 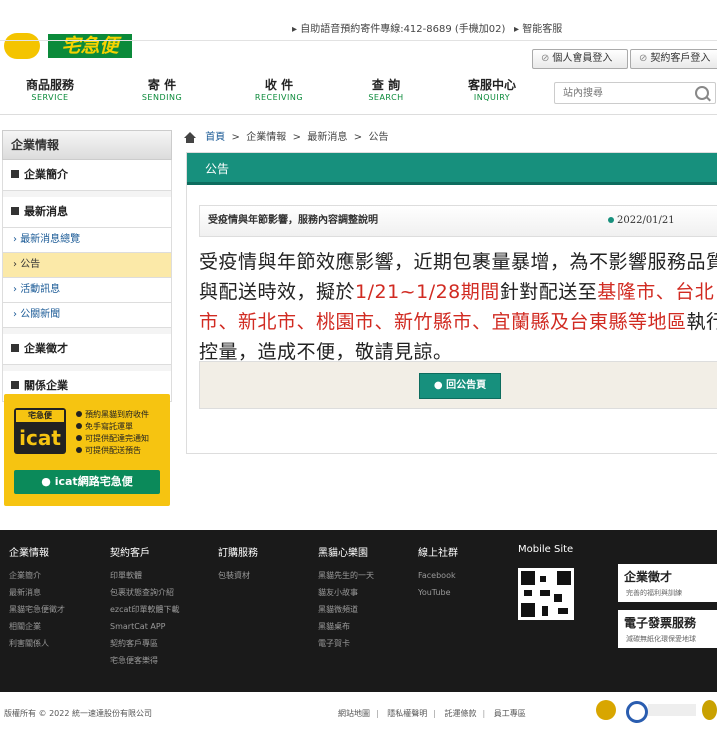 What do you see at coordinates (145, 660) in the screenshot?
I see `footer-link: 宅急便客樂得` at bounding box center [145, 660].